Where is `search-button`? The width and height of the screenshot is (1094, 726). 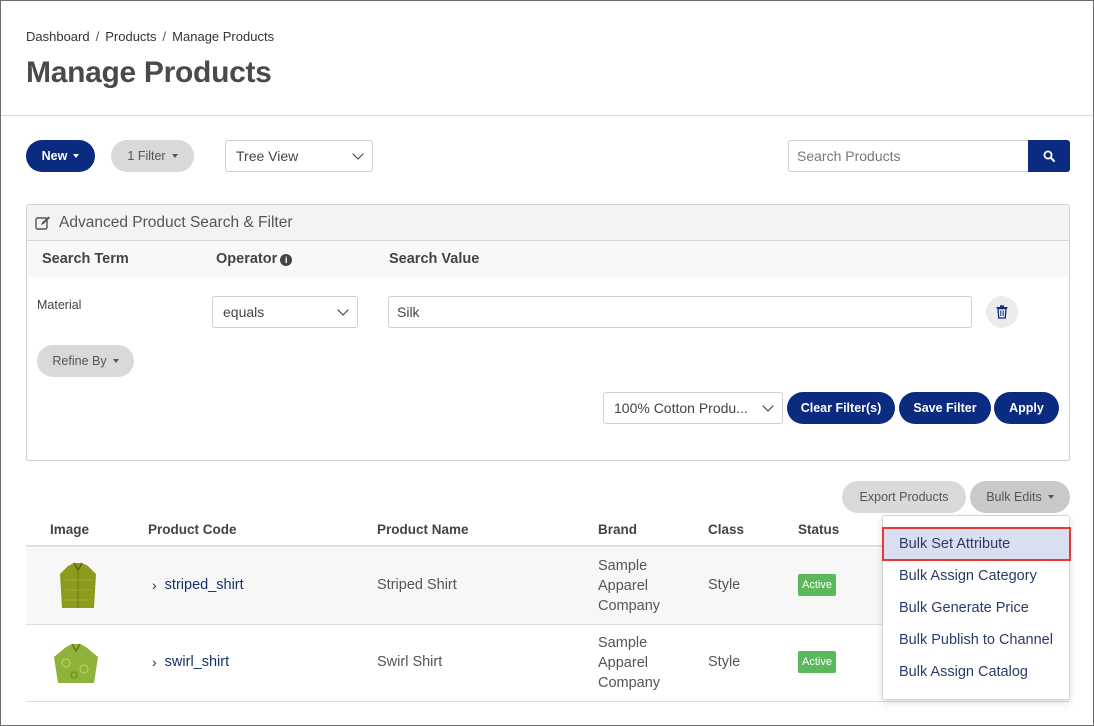
search-button is located at coordinates (1049, 156).